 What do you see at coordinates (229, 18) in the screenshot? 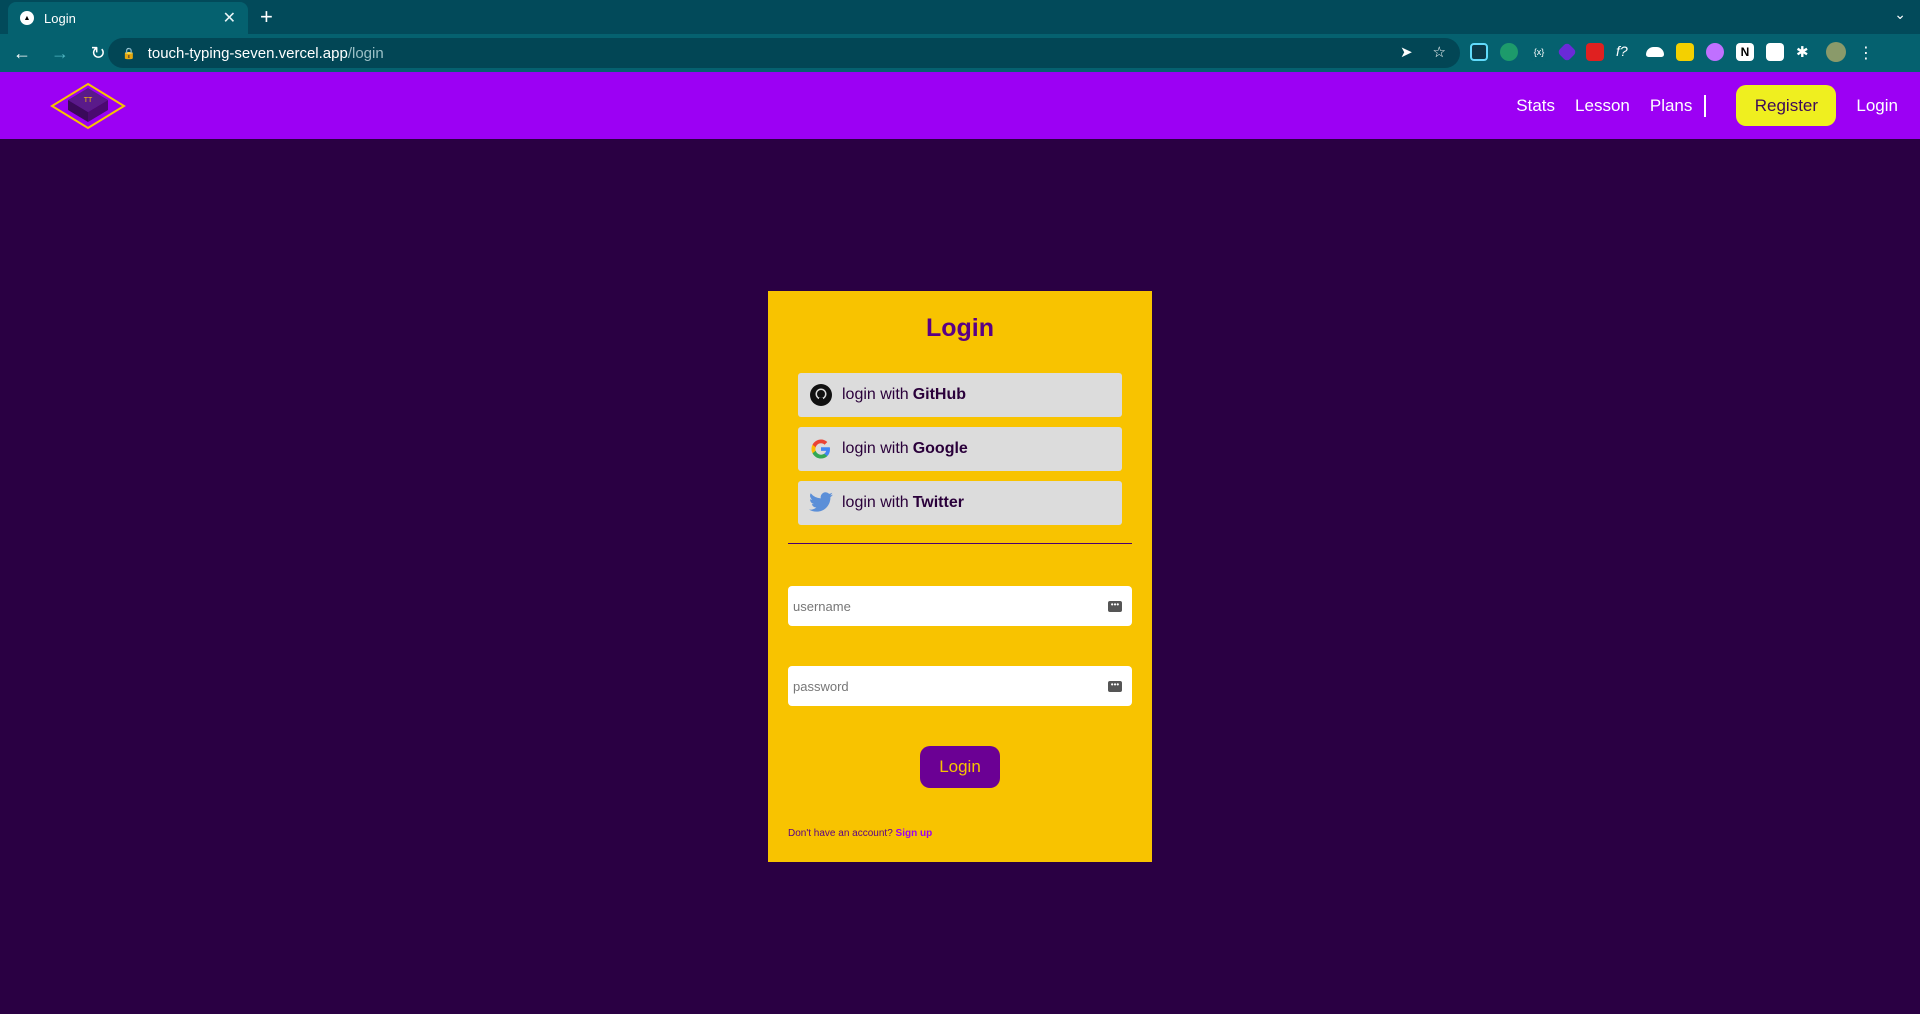
I see `close-tab-icon: ✕` at bounding box center [229, 18].